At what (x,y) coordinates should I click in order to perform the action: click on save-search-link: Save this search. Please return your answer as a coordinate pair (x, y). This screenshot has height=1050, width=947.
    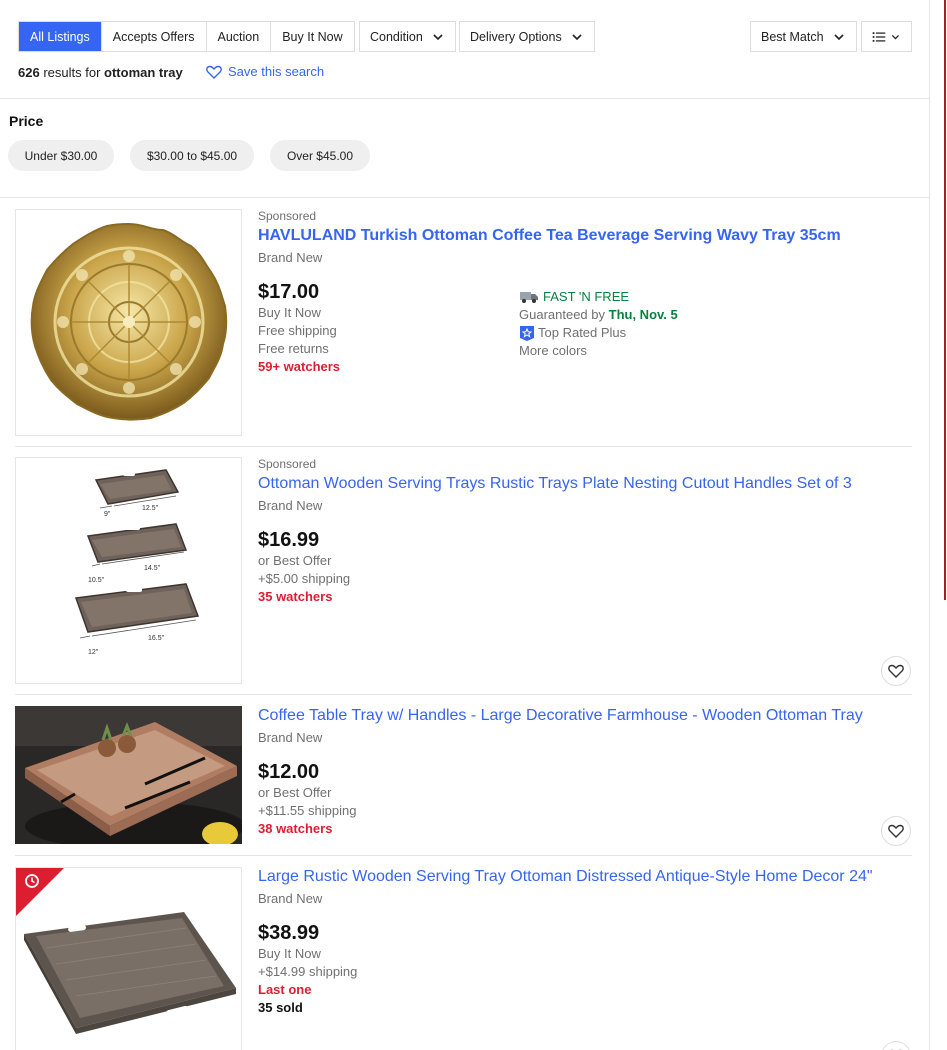
    Looking at the image, I should click on (265, 71).